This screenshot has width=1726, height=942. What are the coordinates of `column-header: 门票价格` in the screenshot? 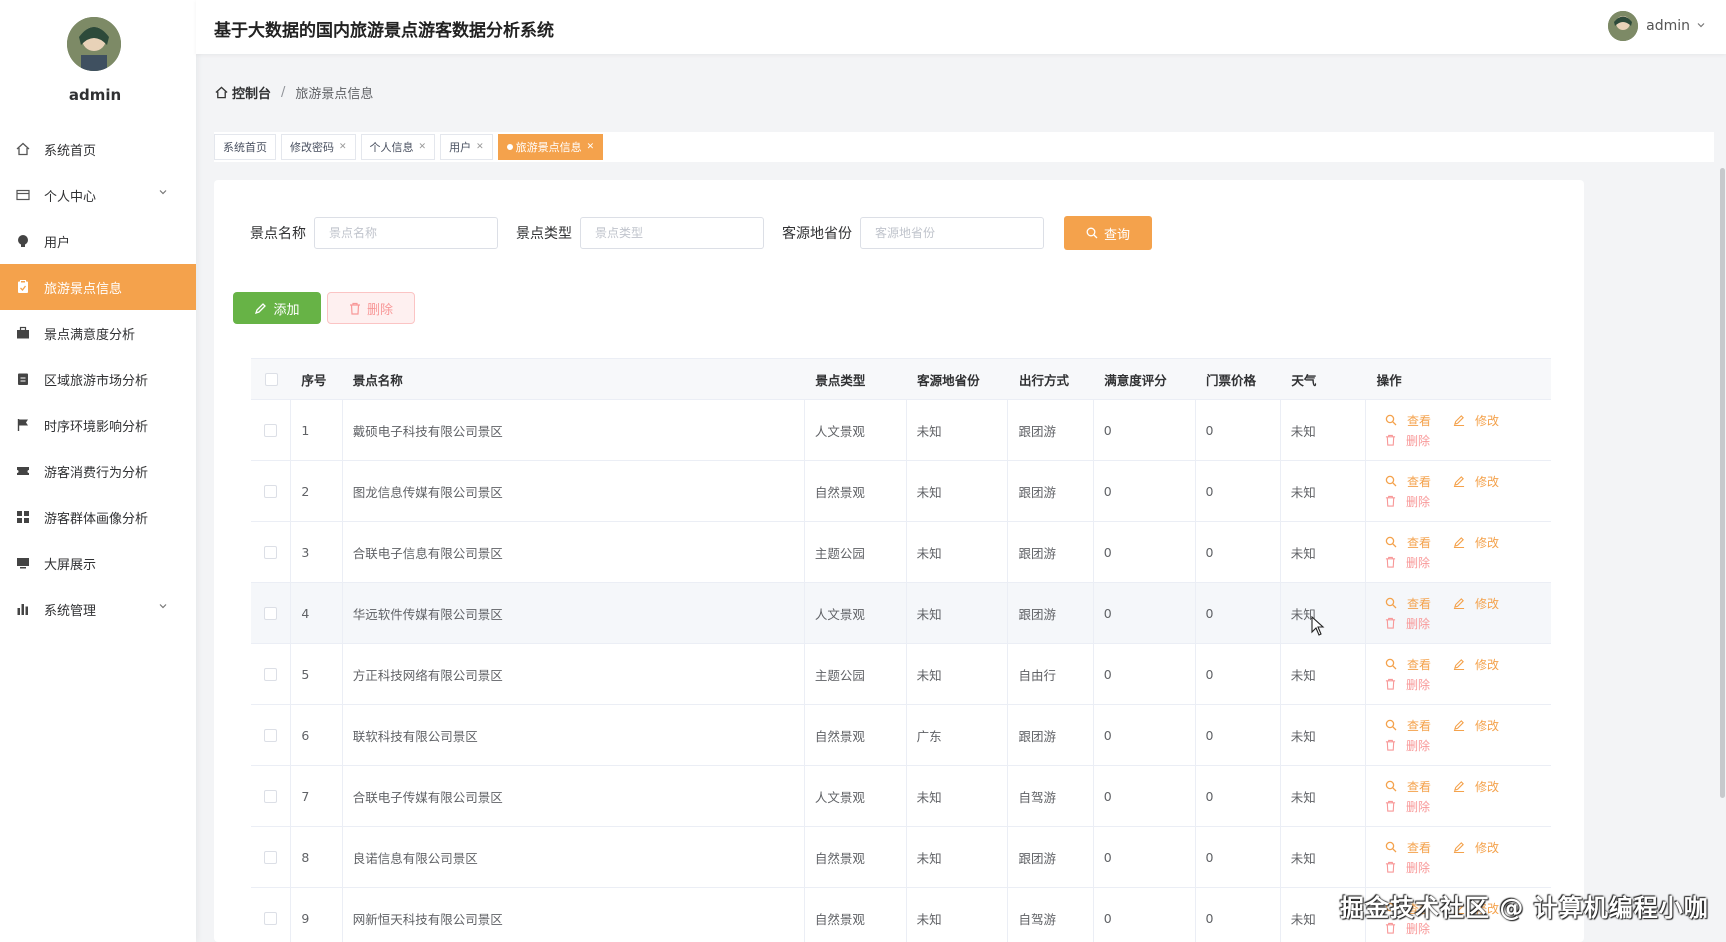 It's located at (1231, 380).